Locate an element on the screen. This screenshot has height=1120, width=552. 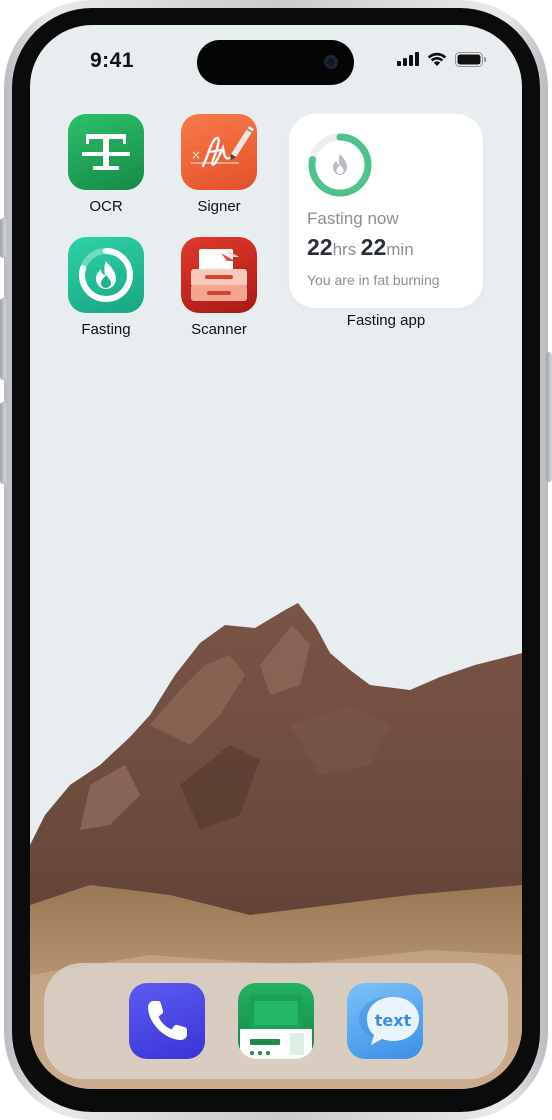
volume-down-button is located at coordinates (3, 443).